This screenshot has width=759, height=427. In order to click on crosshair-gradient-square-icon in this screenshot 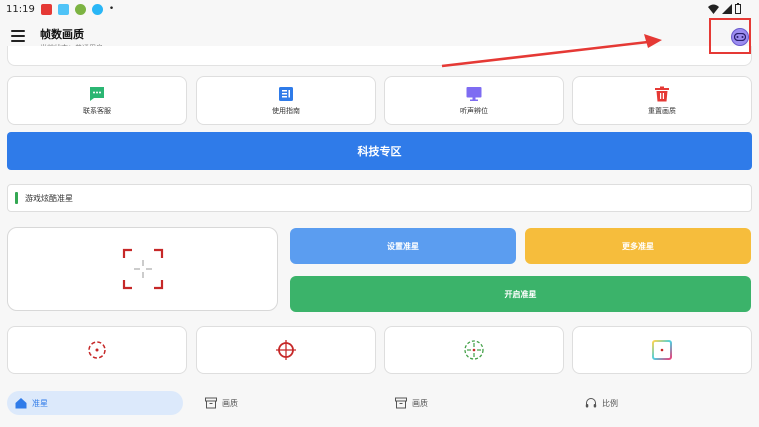, I will do `click(662, 350)`.